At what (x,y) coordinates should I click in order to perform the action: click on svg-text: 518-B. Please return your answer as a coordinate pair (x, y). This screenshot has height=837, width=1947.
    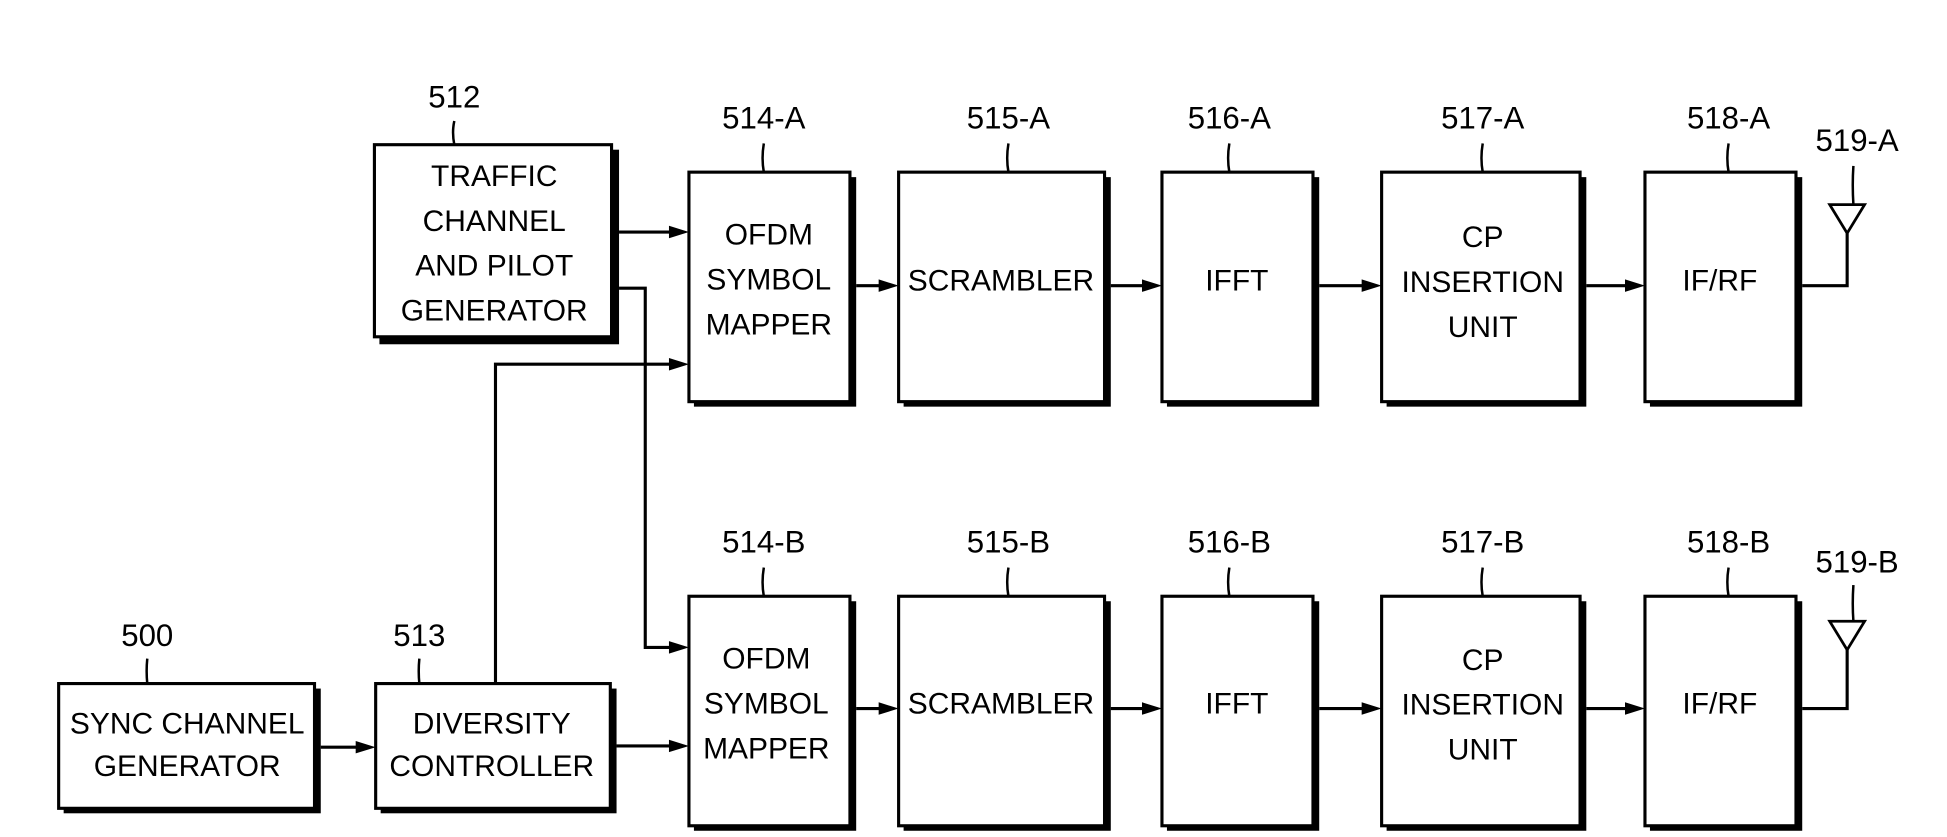
    Looking at the image, I should click on (1728, 542).